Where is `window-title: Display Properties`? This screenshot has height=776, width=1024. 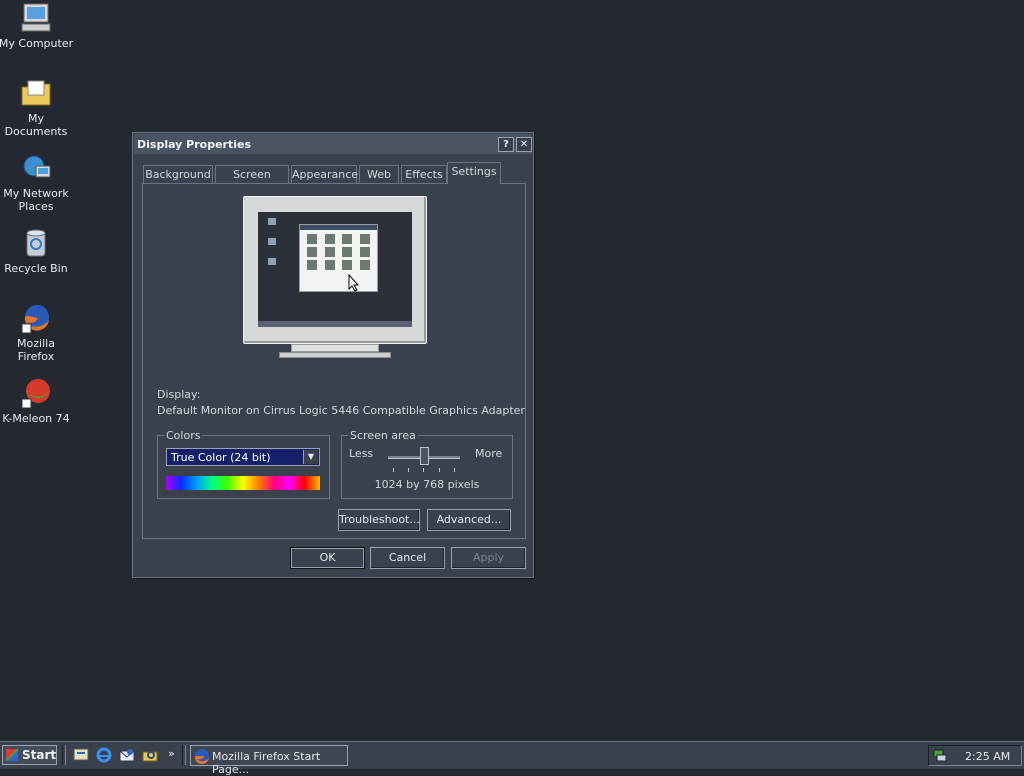
window-title: Display Properties is located at coordinates (194, 144).